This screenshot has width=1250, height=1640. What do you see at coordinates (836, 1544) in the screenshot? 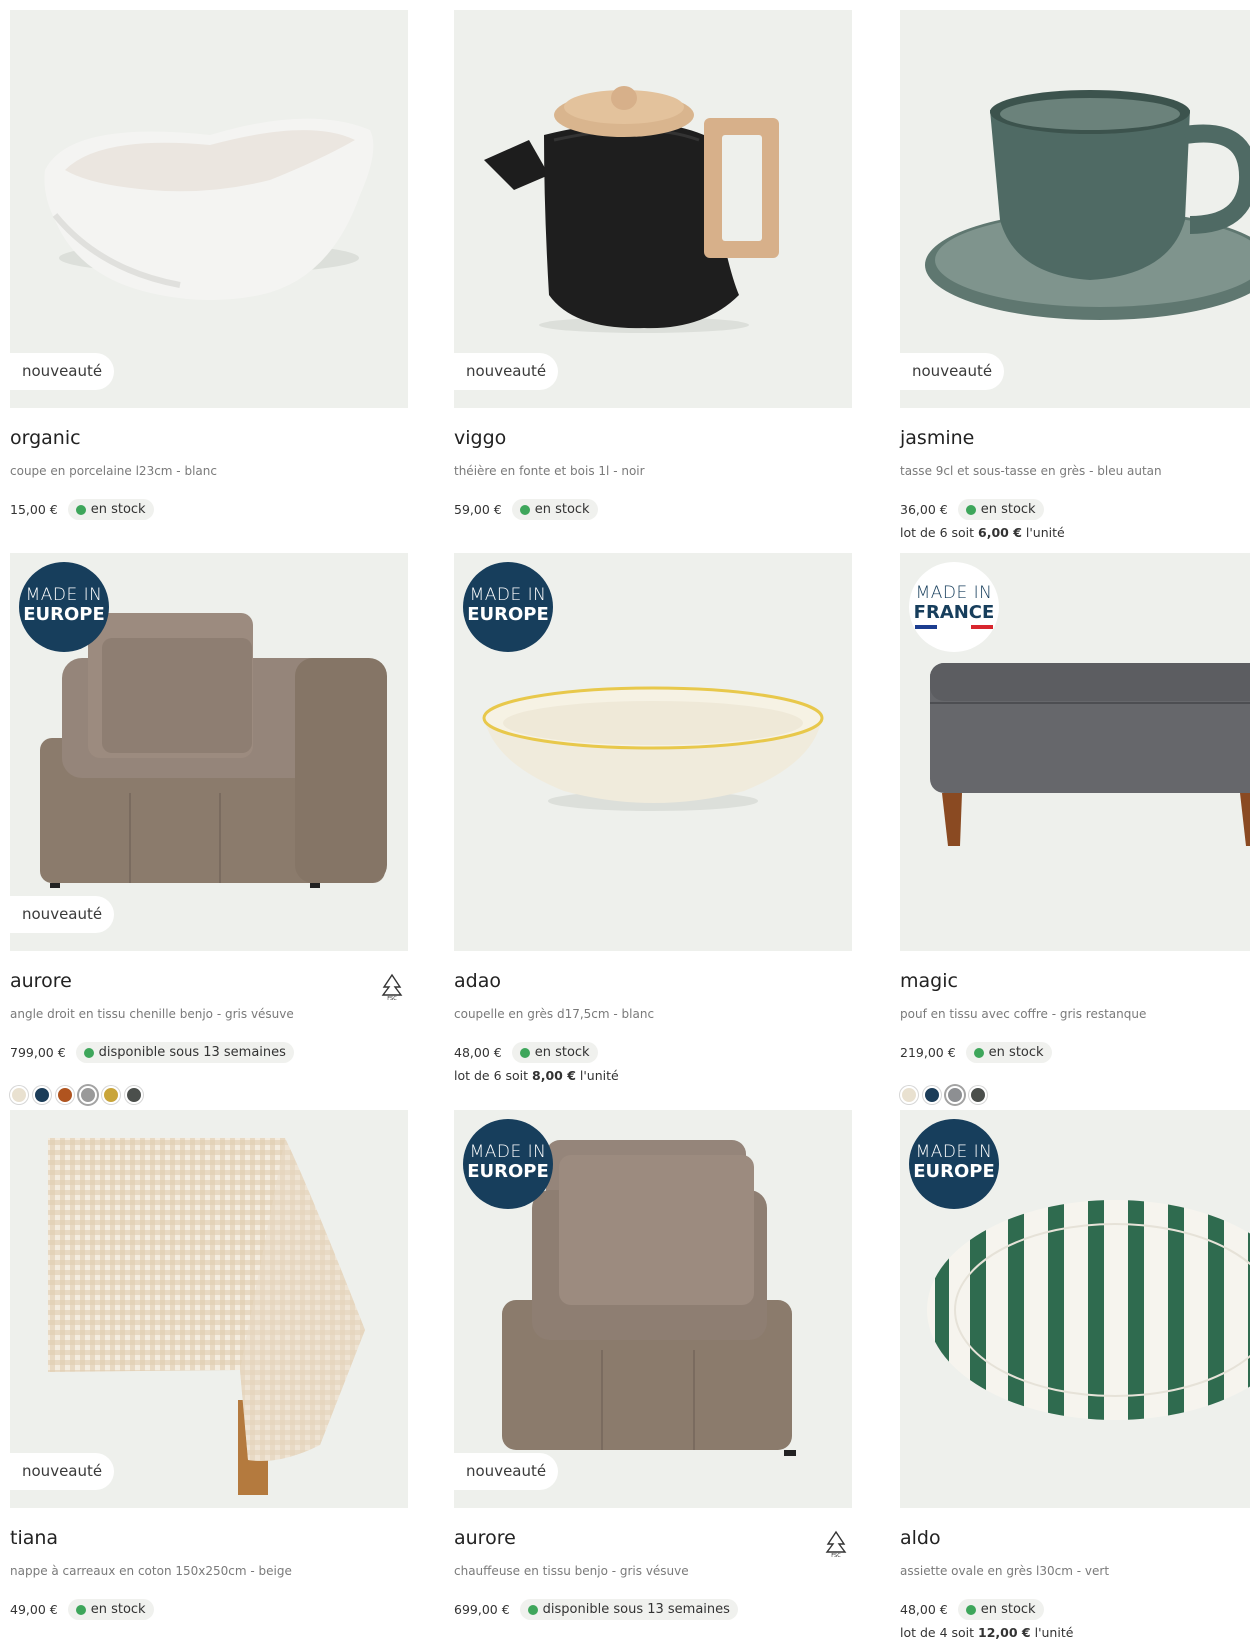
I see `fsc-tree-icon: FSC` at bounding box center [836, 1544].